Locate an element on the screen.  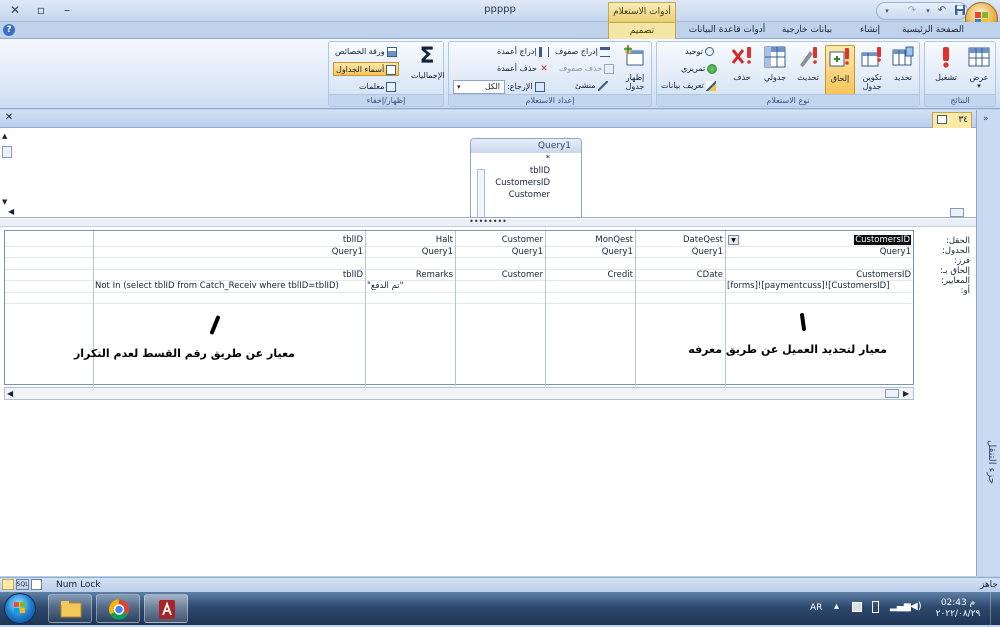
pass-through-button: تمريري is located at coordinates (699, 69).